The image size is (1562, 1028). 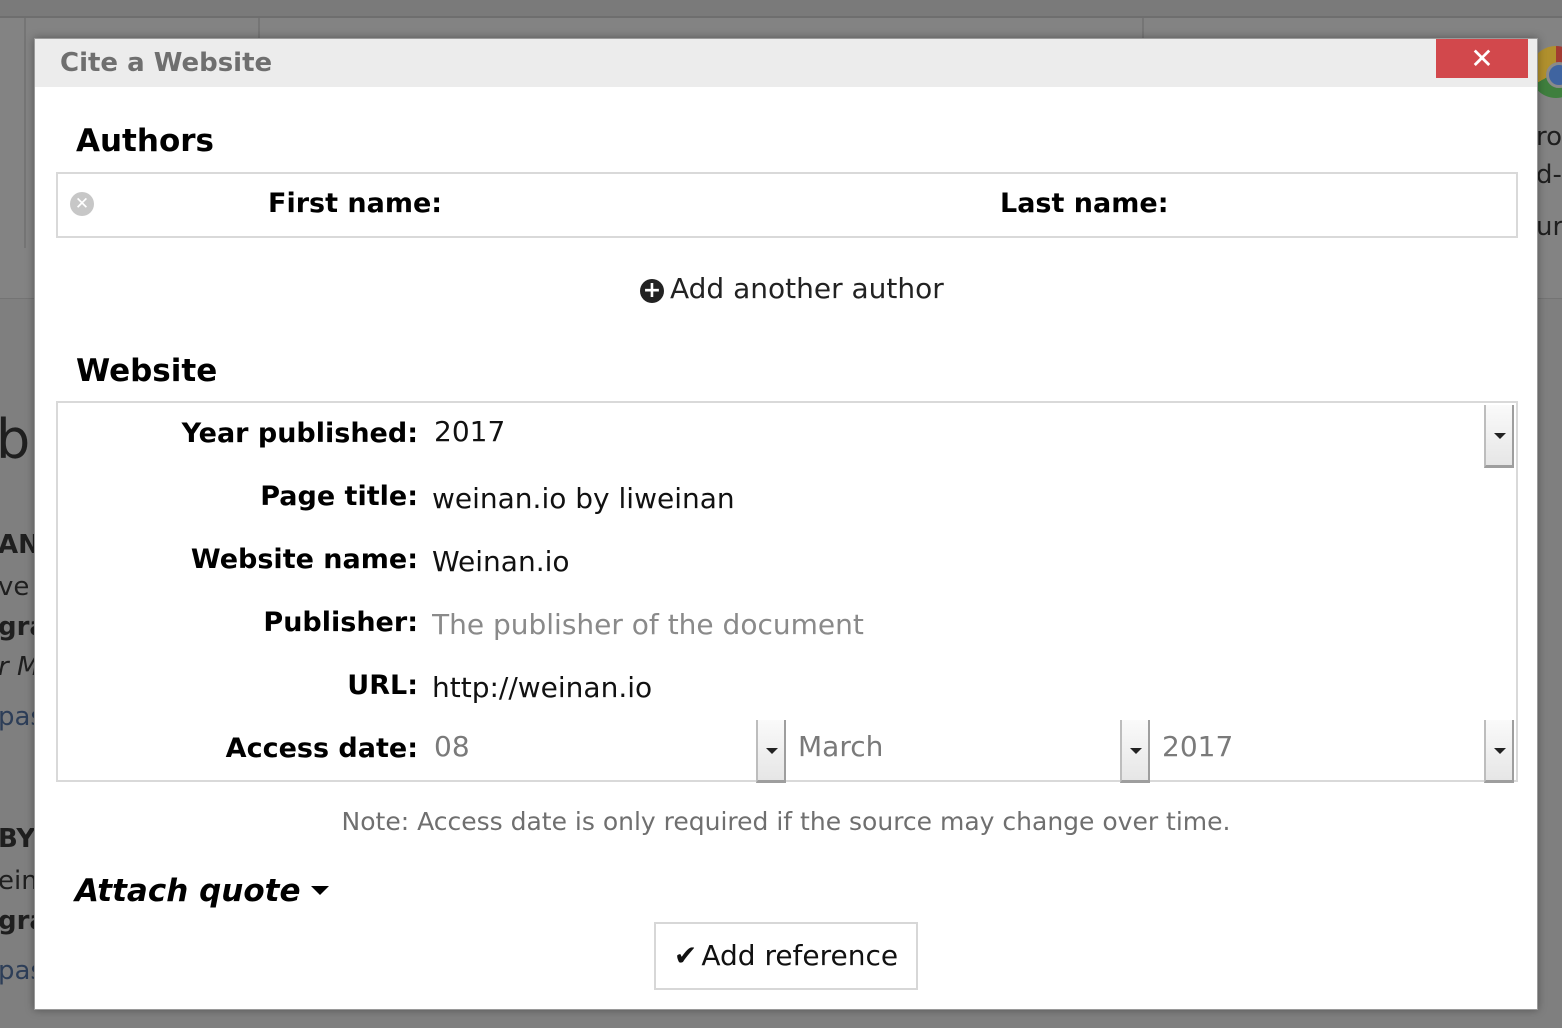 I want to click on close-button: ✕, so click(x=1482, y=58).